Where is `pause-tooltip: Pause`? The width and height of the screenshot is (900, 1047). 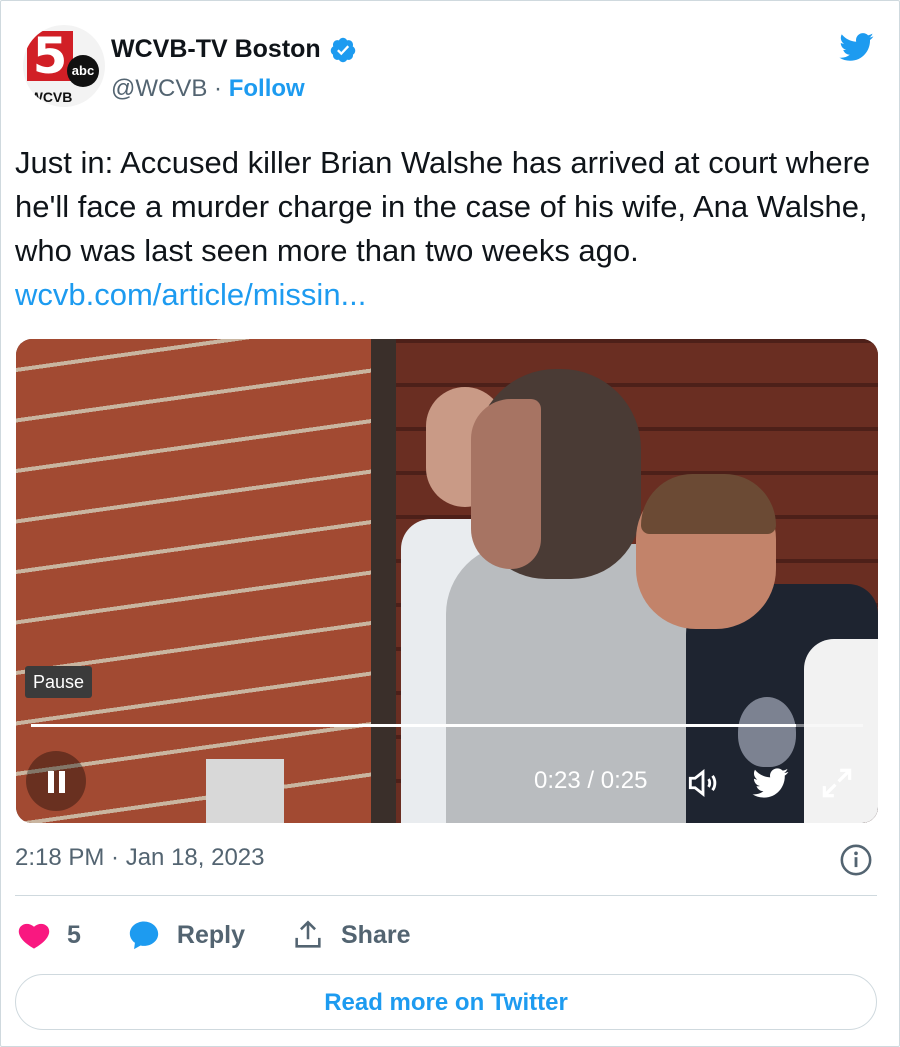 pause-tooltip: Pause is located at coordinates (59, 682).